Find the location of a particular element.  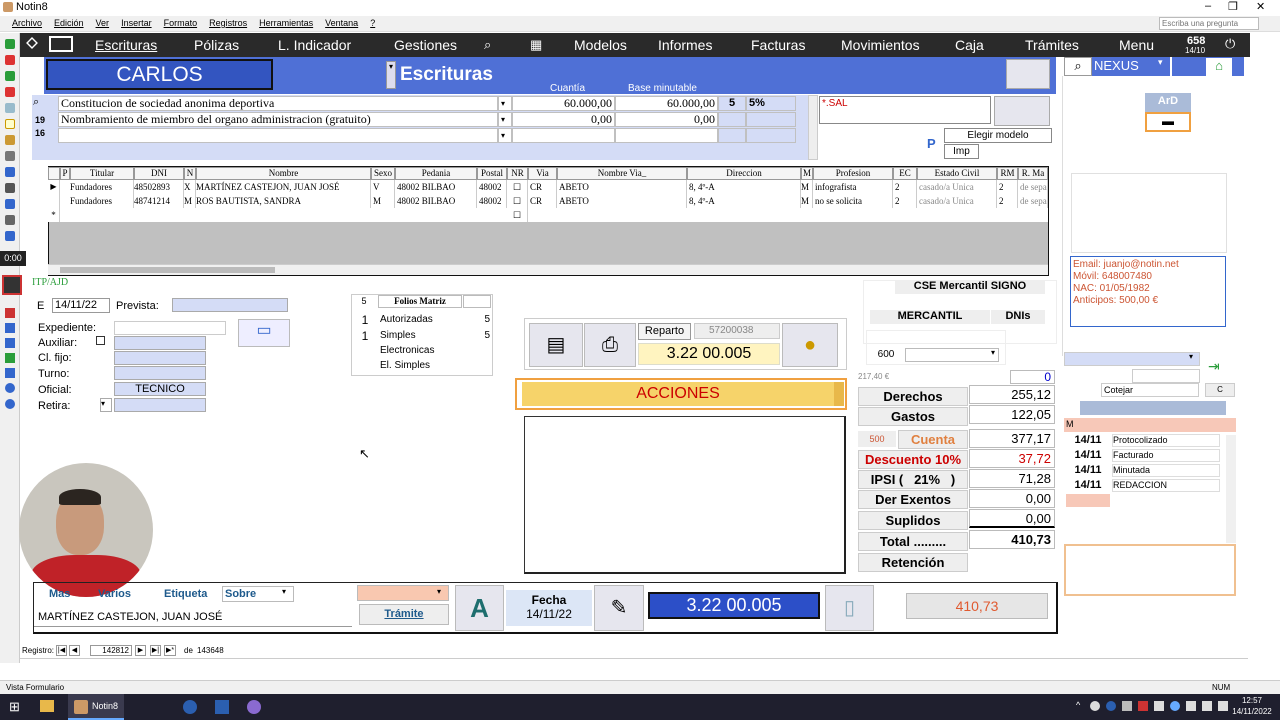

menu-formato: Formato is located at coordinates (181, 23).